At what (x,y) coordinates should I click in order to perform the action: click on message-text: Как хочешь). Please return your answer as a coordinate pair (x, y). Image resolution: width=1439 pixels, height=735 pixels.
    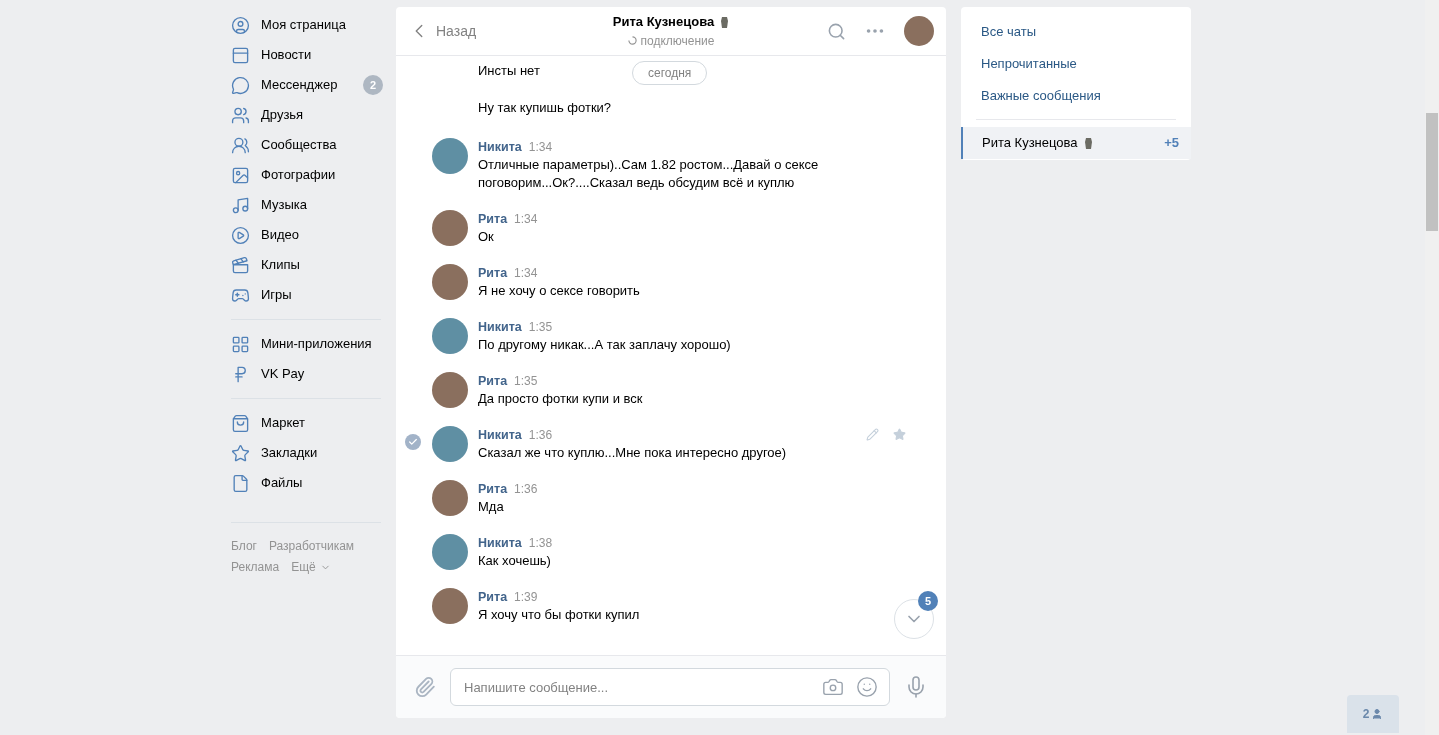
    Looking at the image, I should click on (514, 561).